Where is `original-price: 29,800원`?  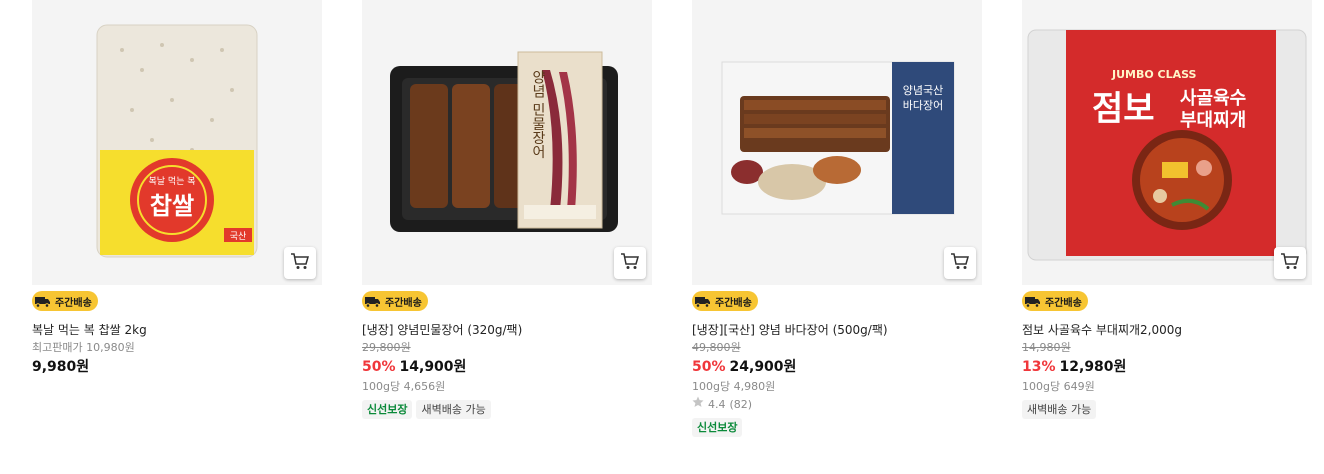 original-price: 29,800원 is located at coordinates (386, 347).